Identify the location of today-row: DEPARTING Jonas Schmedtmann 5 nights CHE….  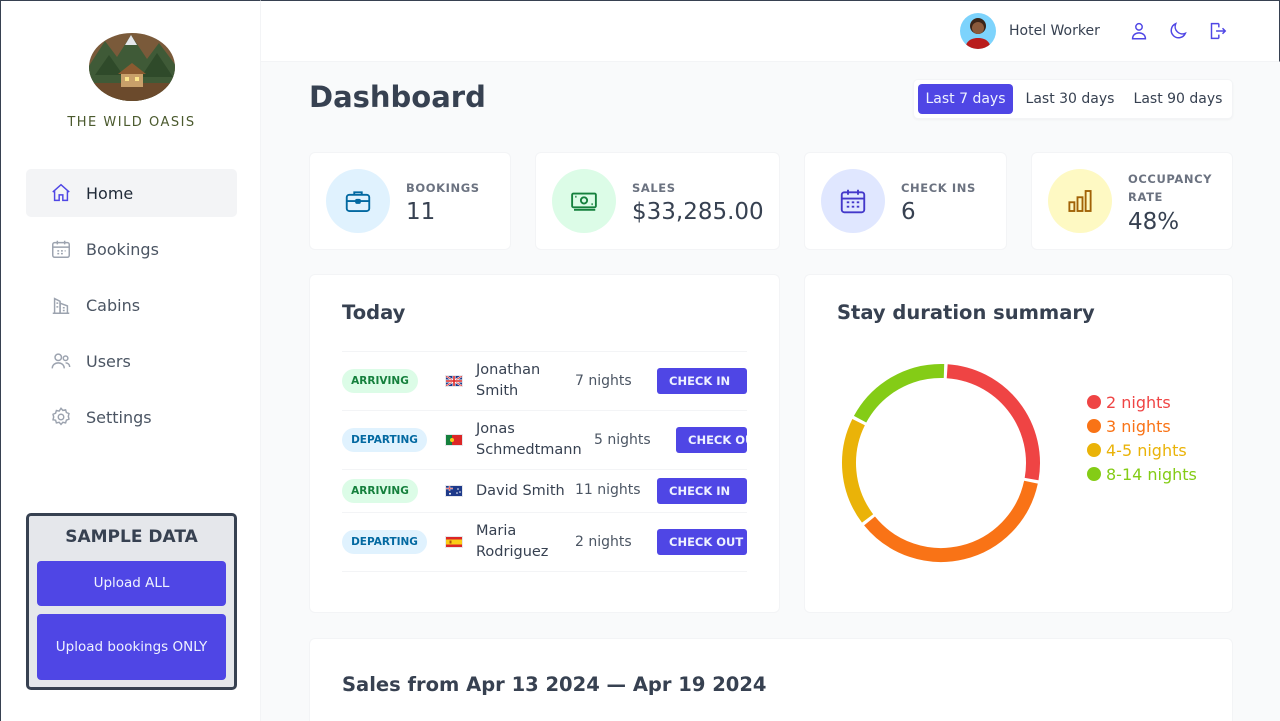
(544, 440).